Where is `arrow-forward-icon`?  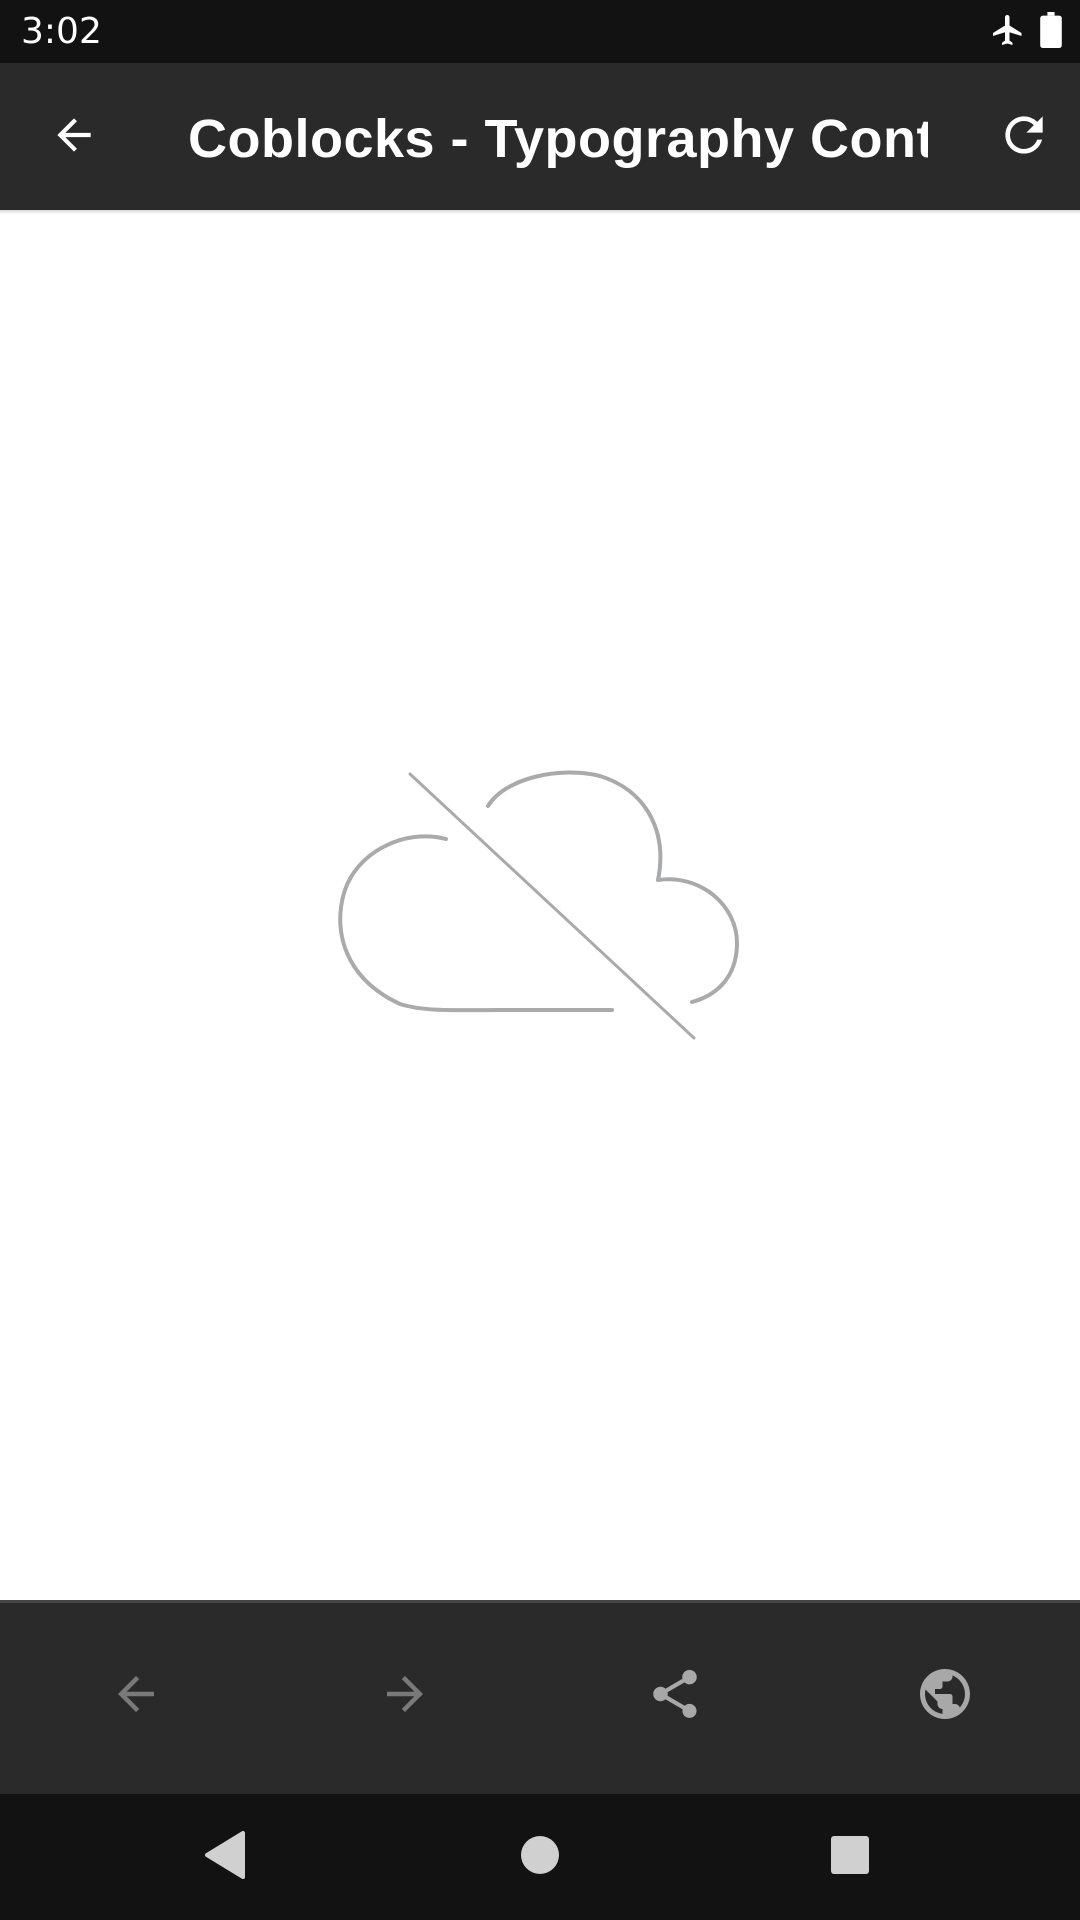
arrow-forward-icon is located at coordinates (405, 1696).